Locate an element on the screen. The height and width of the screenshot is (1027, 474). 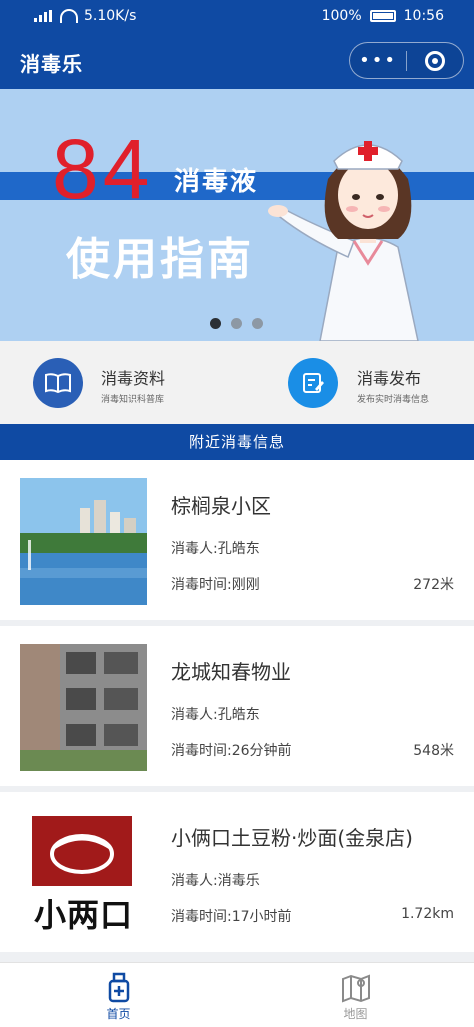
action-desc: 消毒知识科普库 is located at coordinates (133, 400).